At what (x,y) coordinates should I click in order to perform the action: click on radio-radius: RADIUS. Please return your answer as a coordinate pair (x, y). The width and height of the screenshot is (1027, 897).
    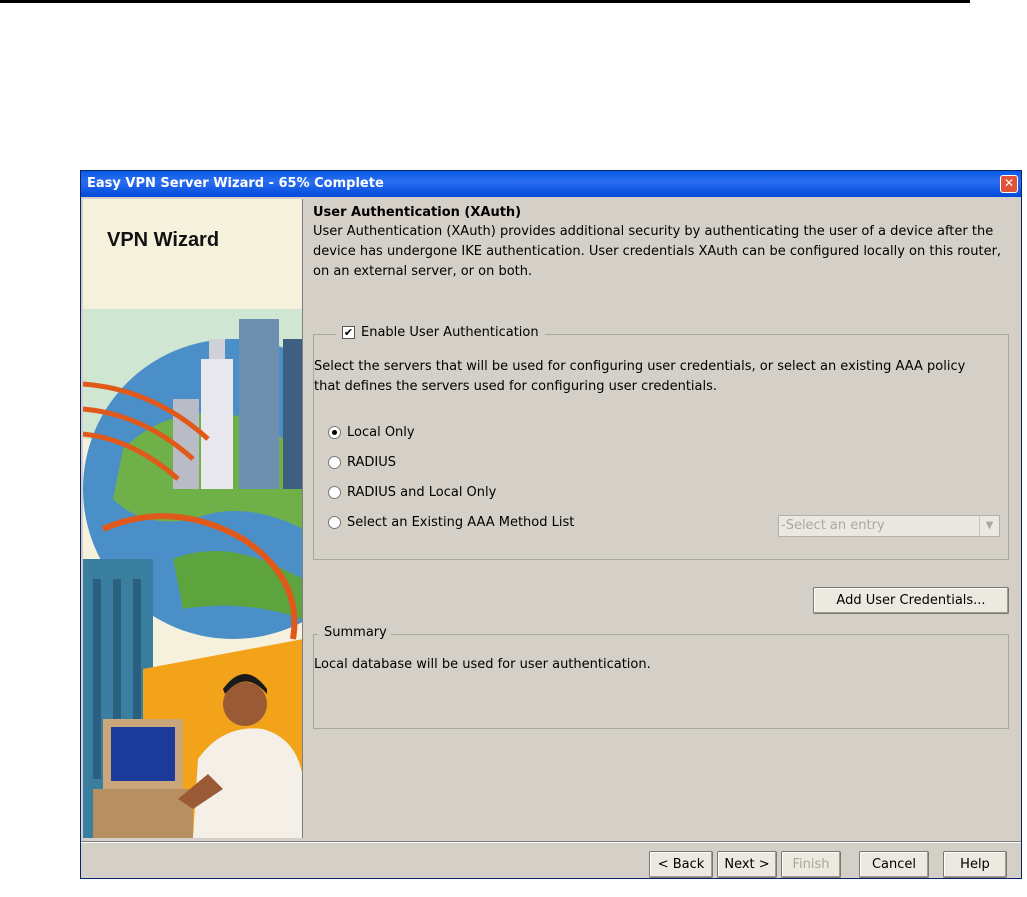
    Looking at the image, I should click on (362, 462).